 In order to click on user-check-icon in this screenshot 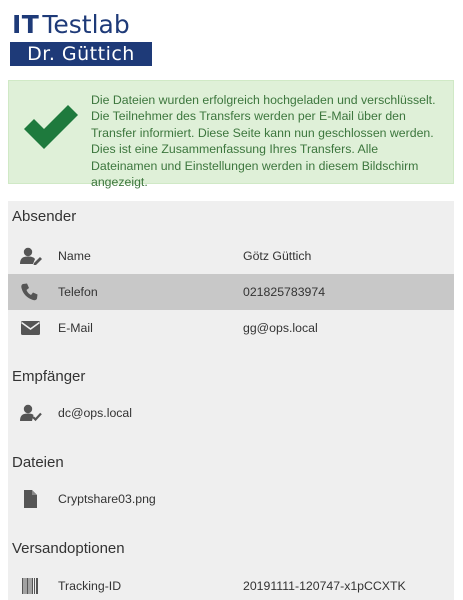, I will do `click(31, 413)`.